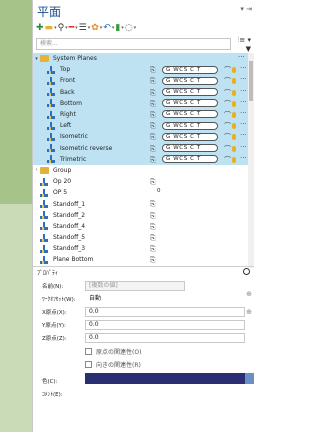  What do you see at coordinates (143, 203) in the screenshot?
I see `tree-row-plane: Standoff_1 ⎘` at bounding box center [143, 203].